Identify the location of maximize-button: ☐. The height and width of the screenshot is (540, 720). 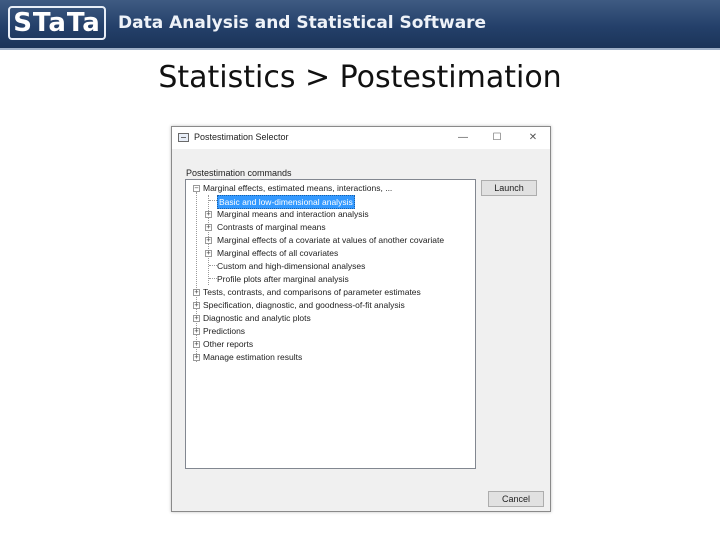
(497, 137).